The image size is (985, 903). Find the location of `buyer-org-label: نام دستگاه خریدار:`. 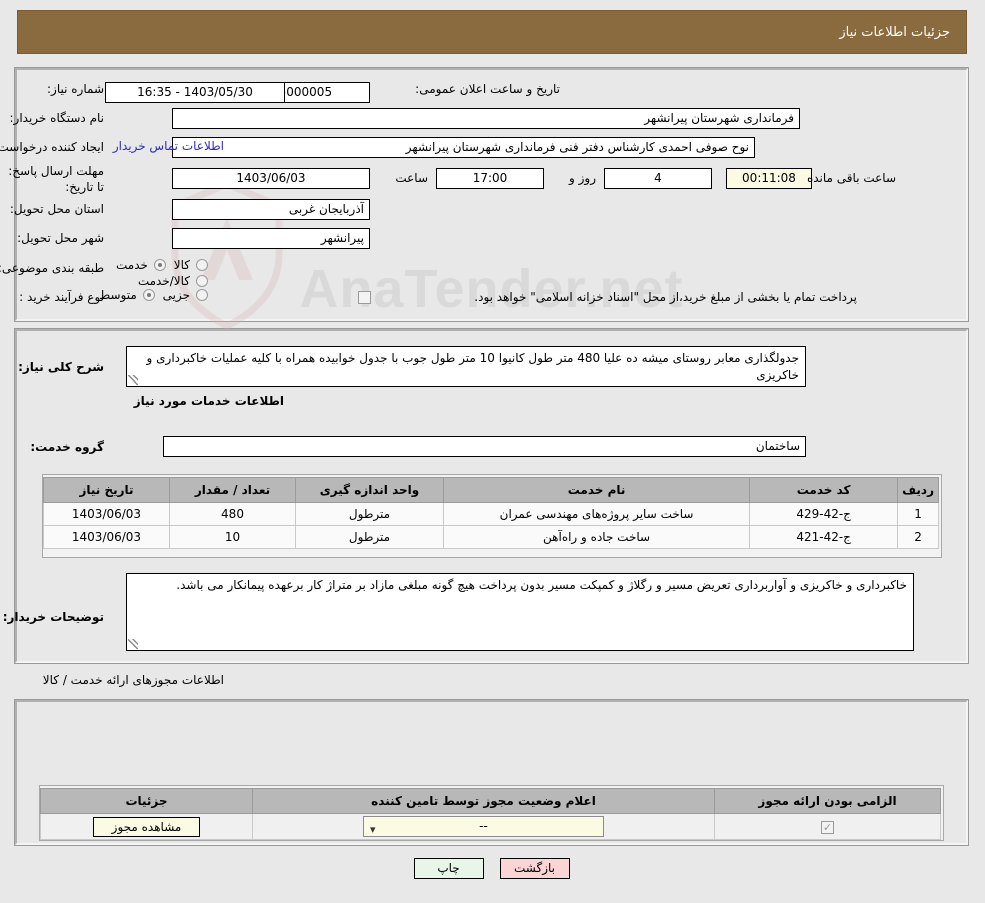

buyer-org-label: نام دستگاه خریدار: is located at coordinates (58, 118).